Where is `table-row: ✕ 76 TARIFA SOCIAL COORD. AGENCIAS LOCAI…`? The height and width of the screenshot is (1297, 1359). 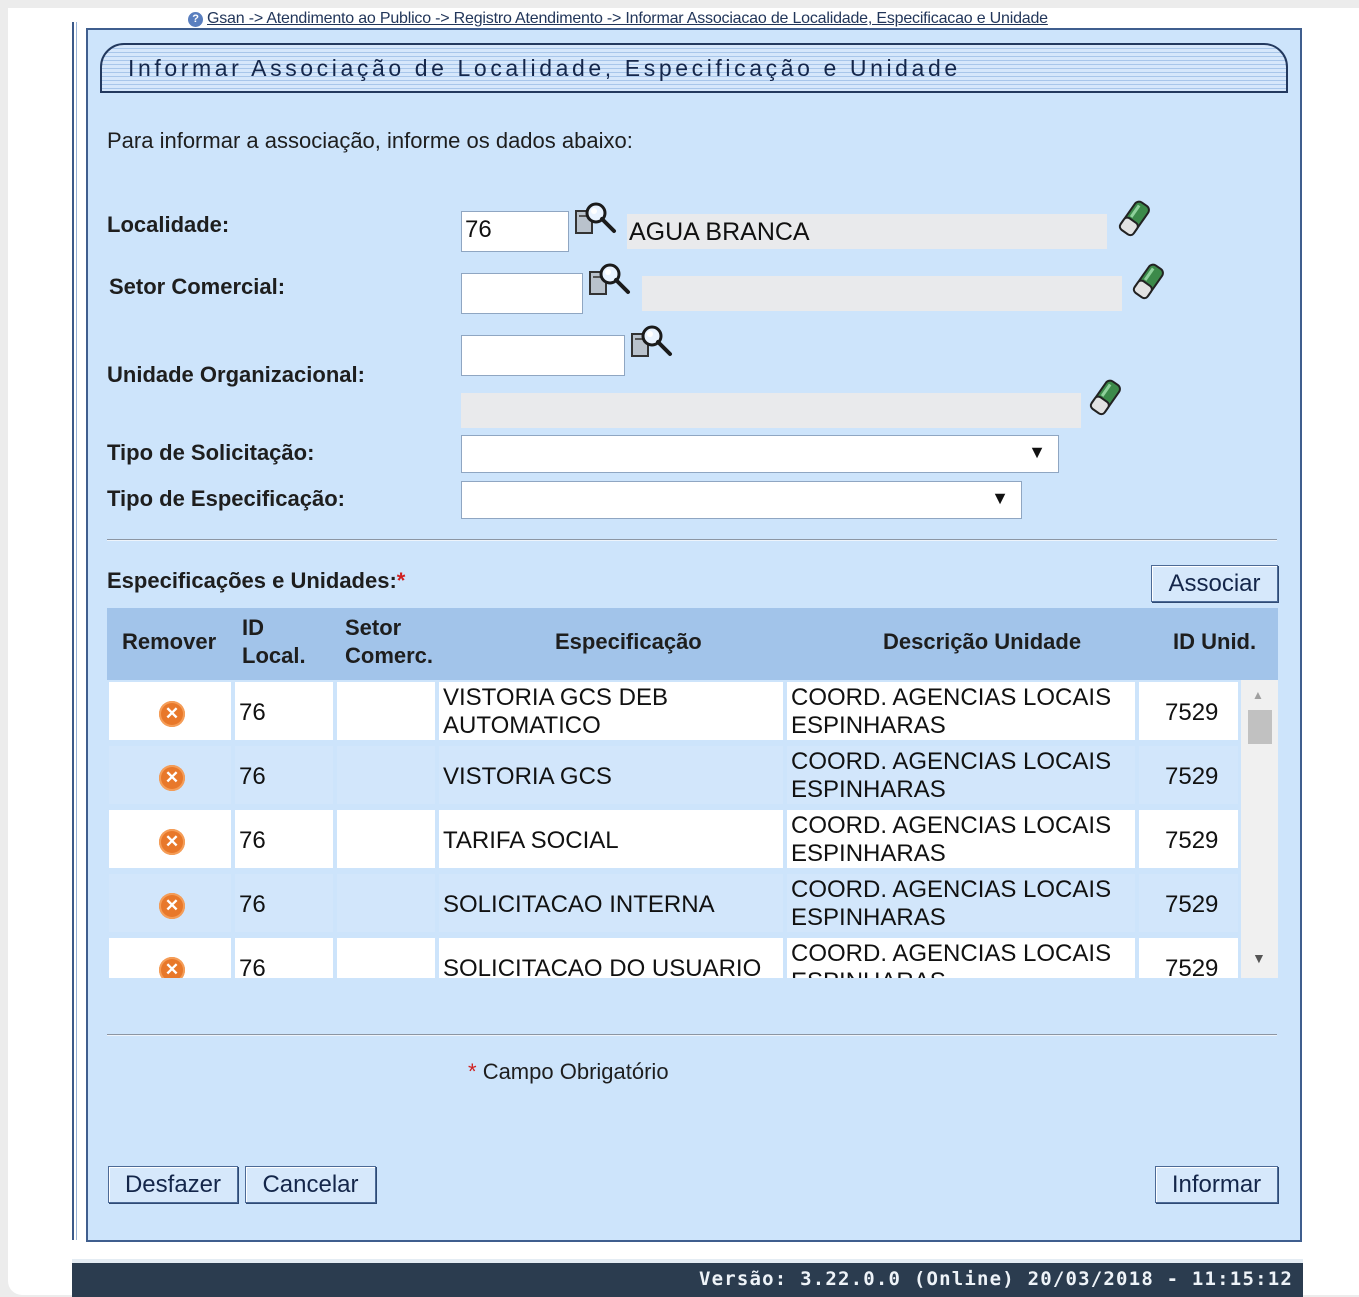 table-row: ✕ 76 TARIFA SOCIAL COORD. AGENCIAS LOCAI… is located at coordinates (673, 839).